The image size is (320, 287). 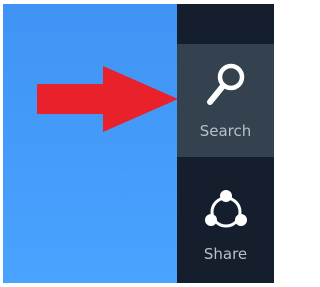 What do you see at coordinates (225, 131) in the screenshot?
I see `search-charm-label: Search` at bounding box center [225, 131].